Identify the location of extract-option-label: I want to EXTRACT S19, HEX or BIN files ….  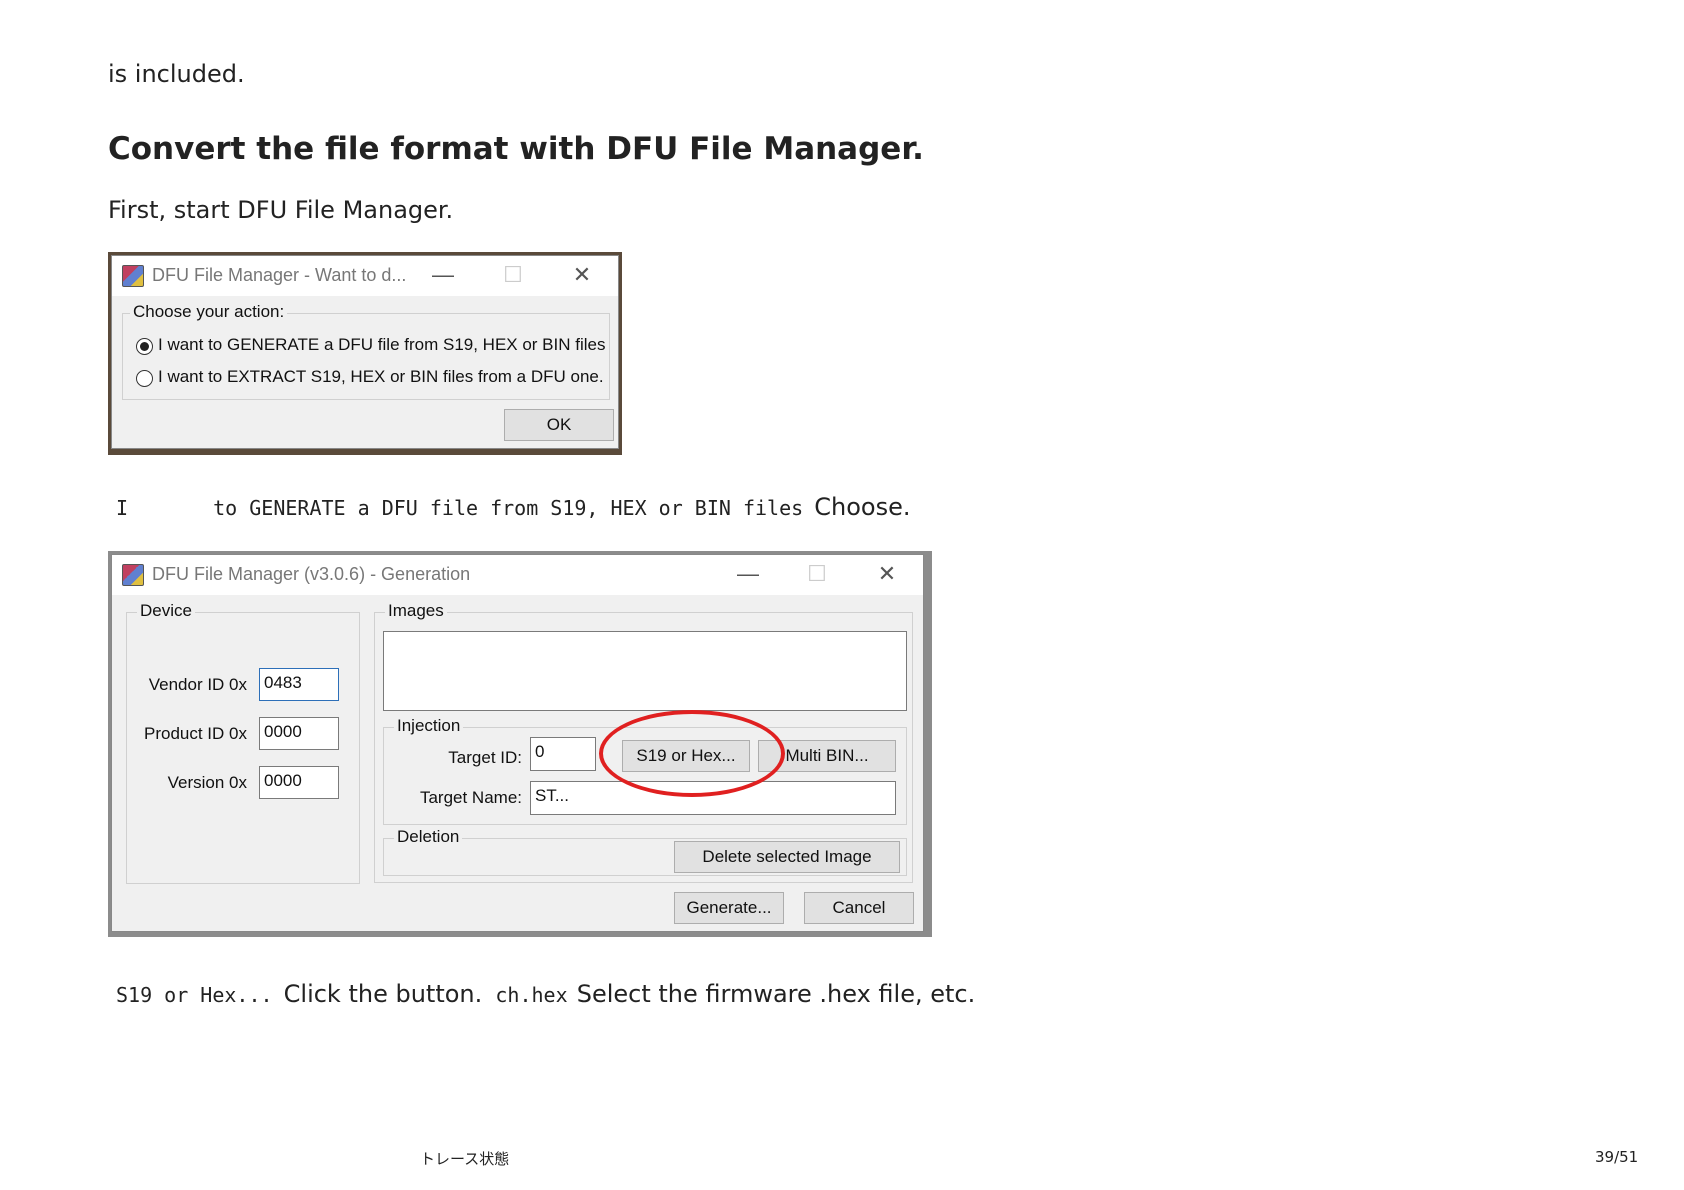
(381, 377).